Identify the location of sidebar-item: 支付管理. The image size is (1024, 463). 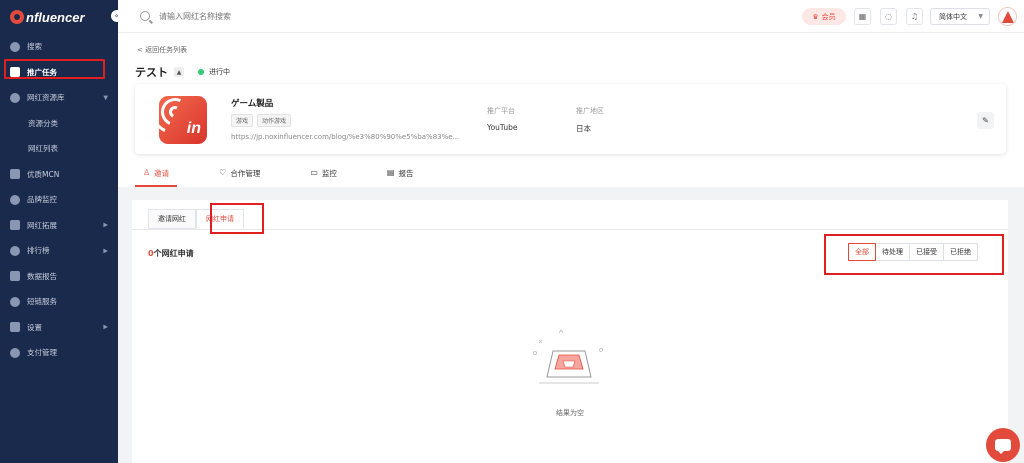
(59, 353).